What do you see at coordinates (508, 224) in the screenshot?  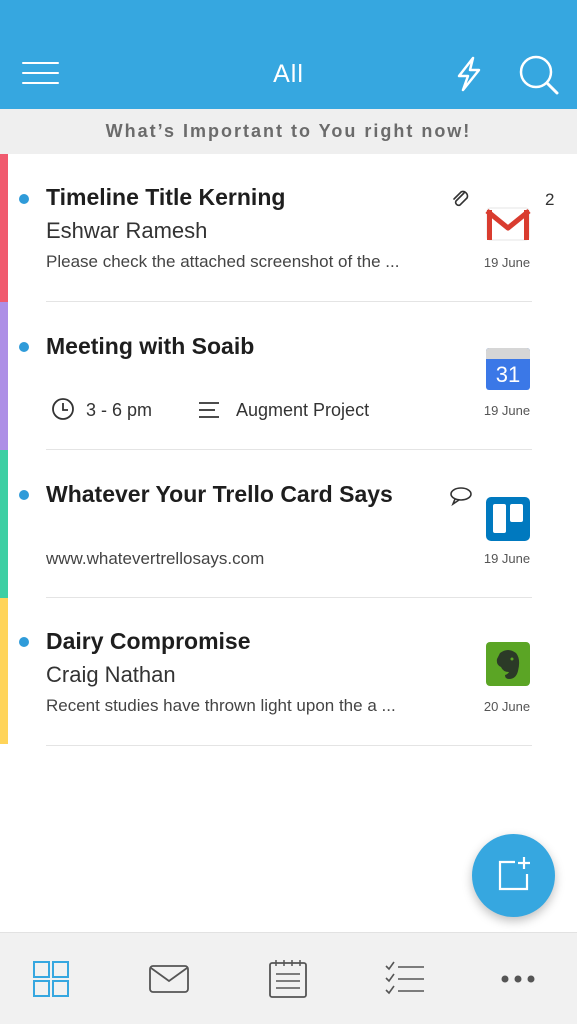 I see `gmail-icon` at bounding box center [508, 224].